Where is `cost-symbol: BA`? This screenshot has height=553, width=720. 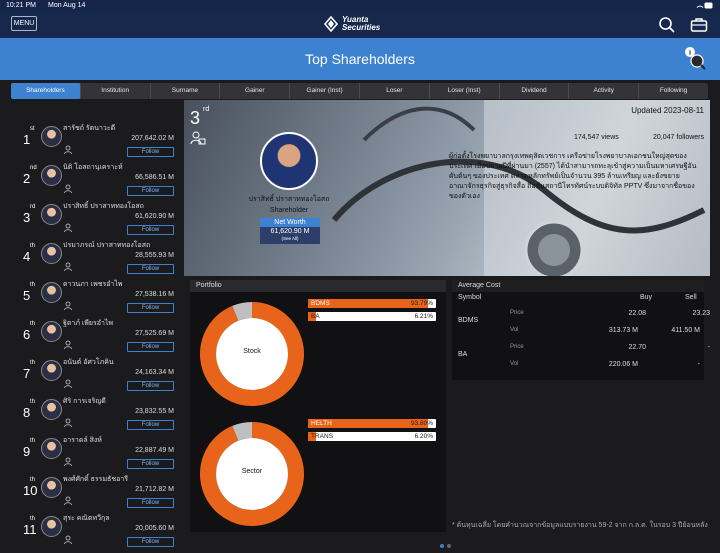
cost-symbol: BA is located at coordinates (463, 354).